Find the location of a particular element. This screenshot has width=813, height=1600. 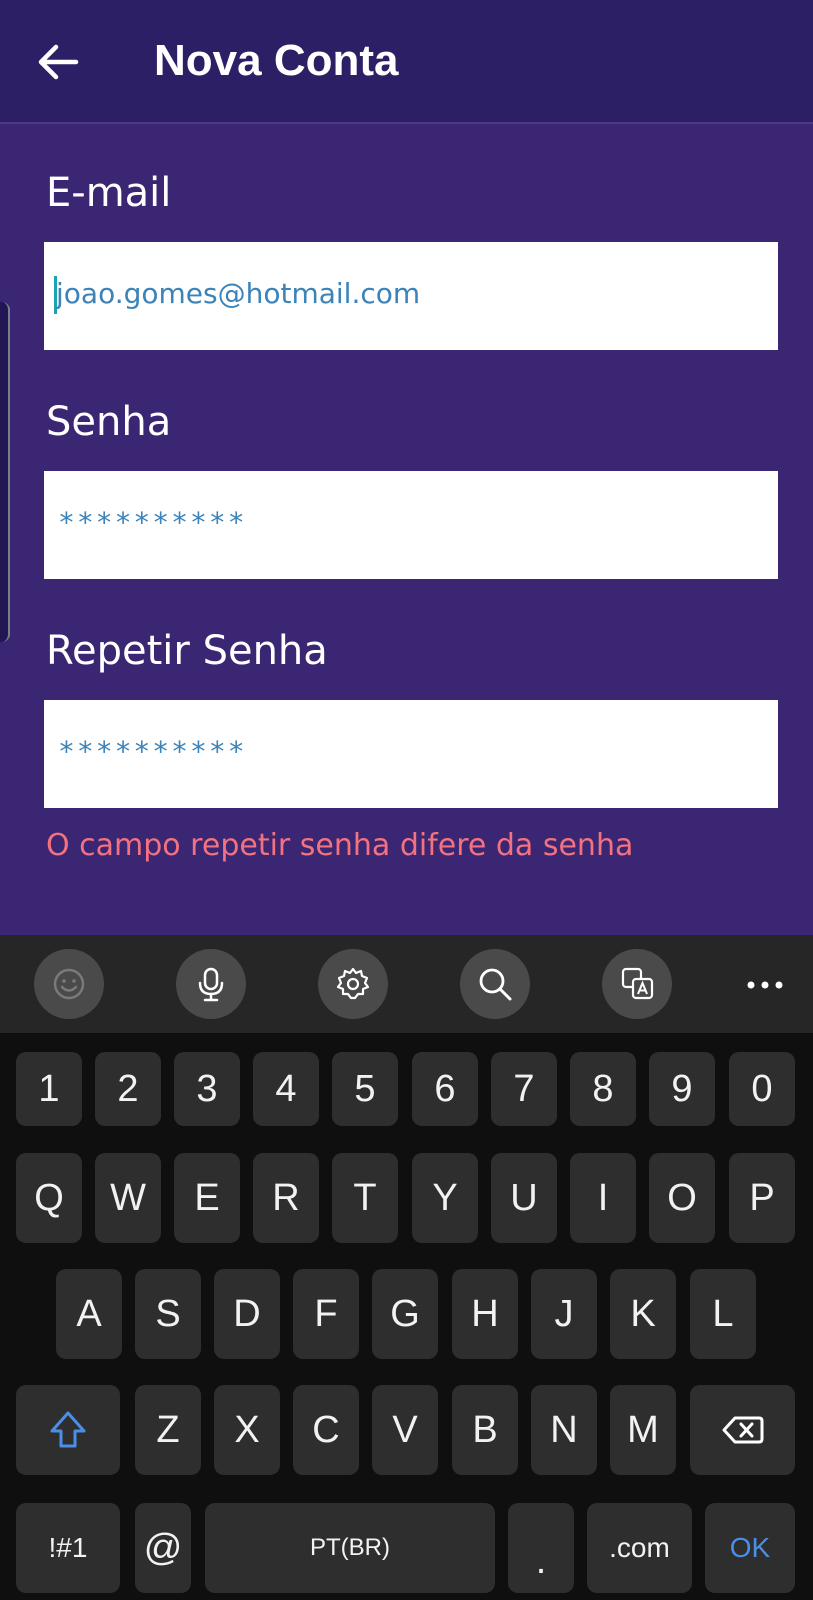

key-d: D is located at coordinates (247, 1314).